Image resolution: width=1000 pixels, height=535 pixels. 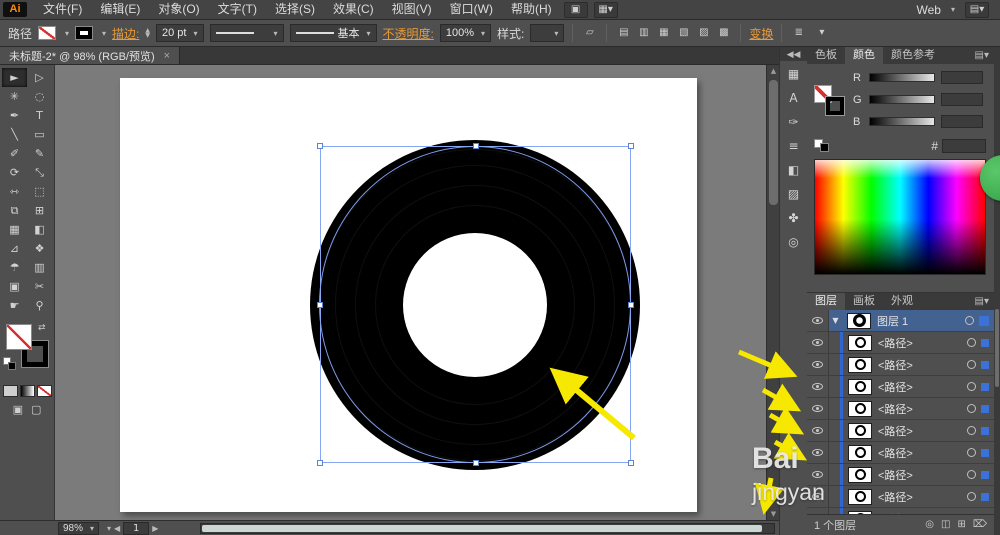 What do you see at coordinates (39, 267) in the screenshot?
I see `column-graph-tool: ▥` at bounding box center [39, 267].